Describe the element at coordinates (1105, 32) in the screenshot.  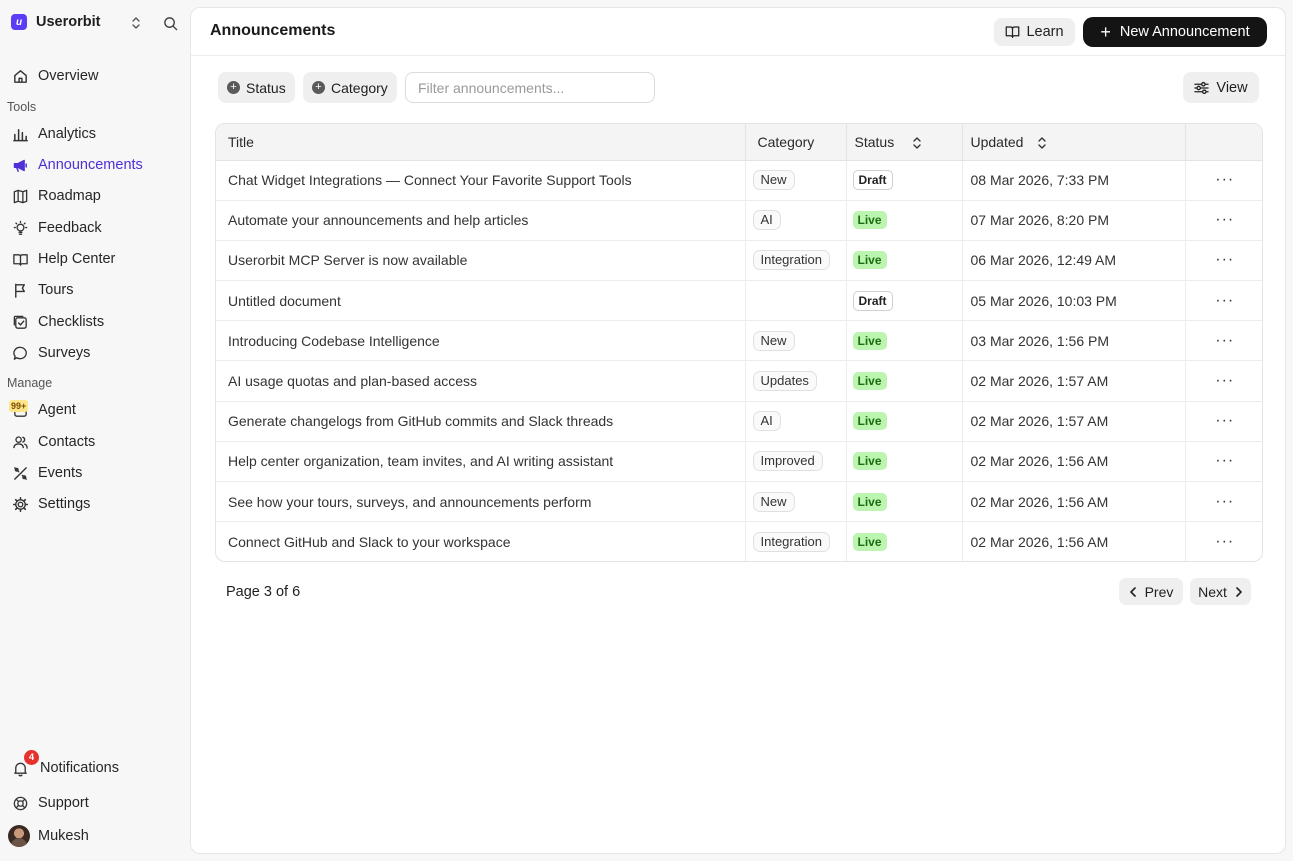
I see `plus-icon: +` at that location.